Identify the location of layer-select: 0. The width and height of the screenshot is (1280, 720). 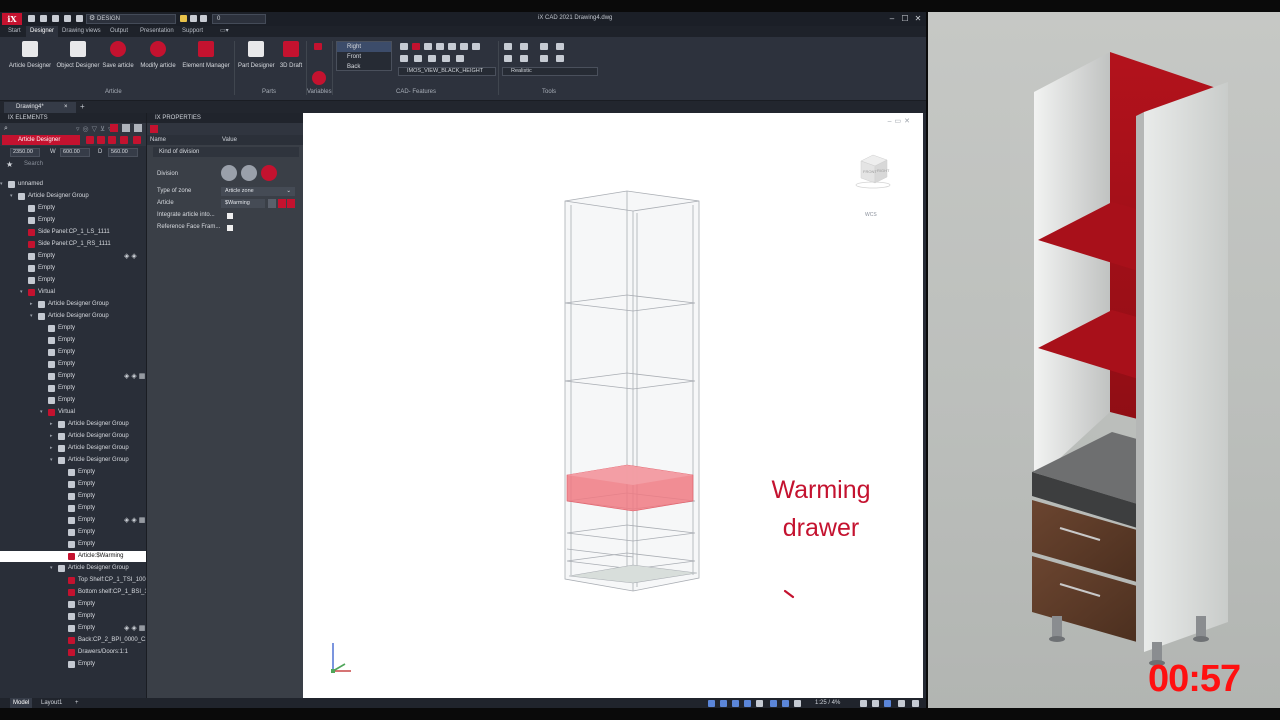
(239, 19).